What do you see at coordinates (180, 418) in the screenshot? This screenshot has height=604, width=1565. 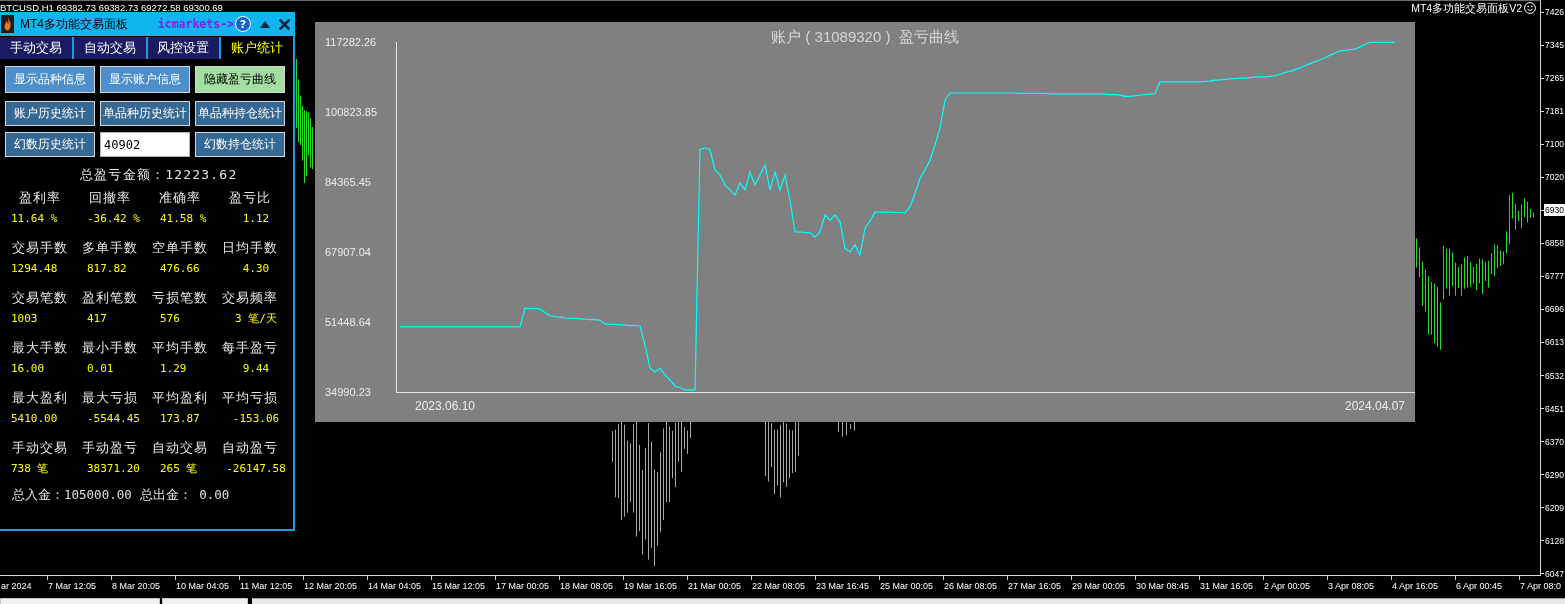 I see `stat-value: 173.87` at bounding box center [180, 418].